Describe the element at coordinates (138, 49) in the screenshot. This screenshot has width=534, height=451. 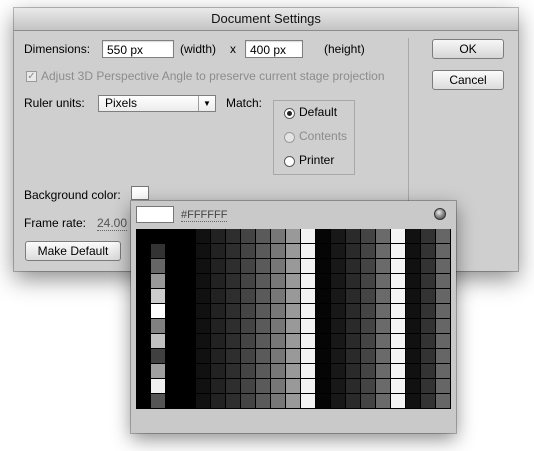
I see `width-field: 550 px` at that location.